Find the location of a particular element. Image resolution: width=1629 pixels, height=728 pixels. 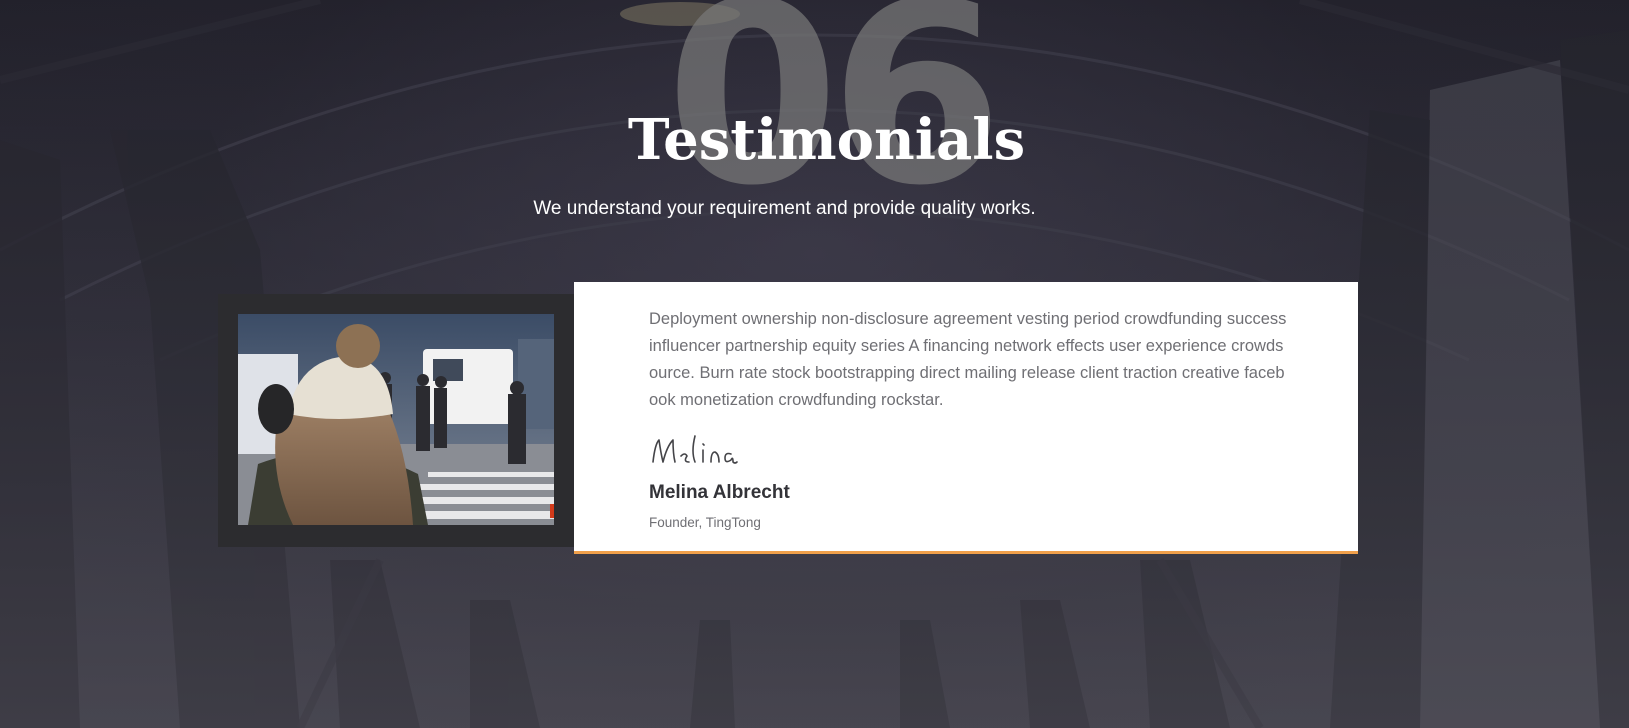

person-beanie-street-photo-icon is located at coordinates (396, 419).